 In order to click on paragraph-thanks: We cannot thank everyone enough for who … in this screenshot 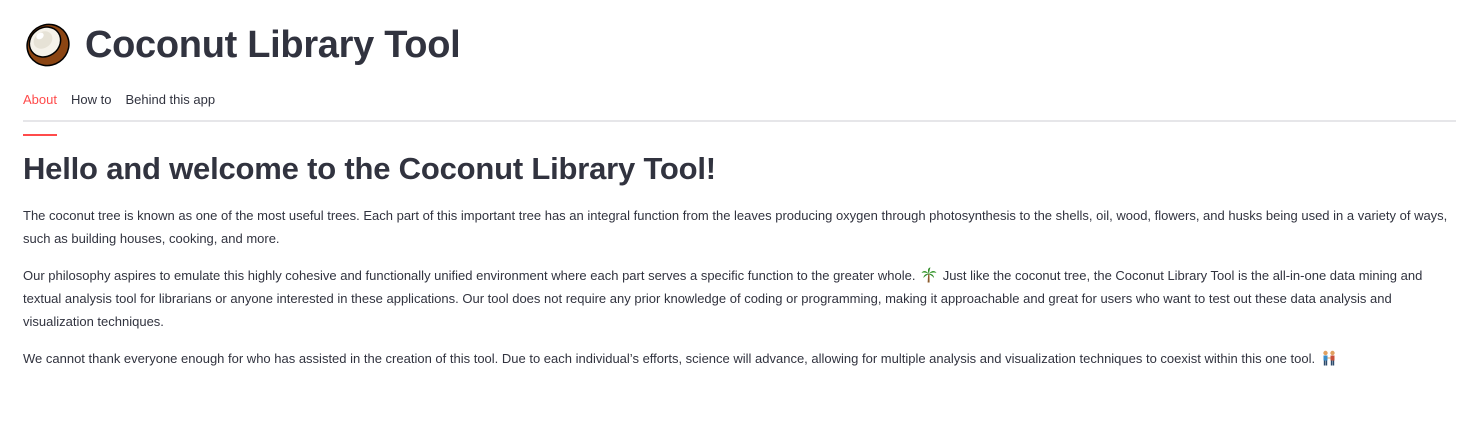, I will do `click(739, 358)`.